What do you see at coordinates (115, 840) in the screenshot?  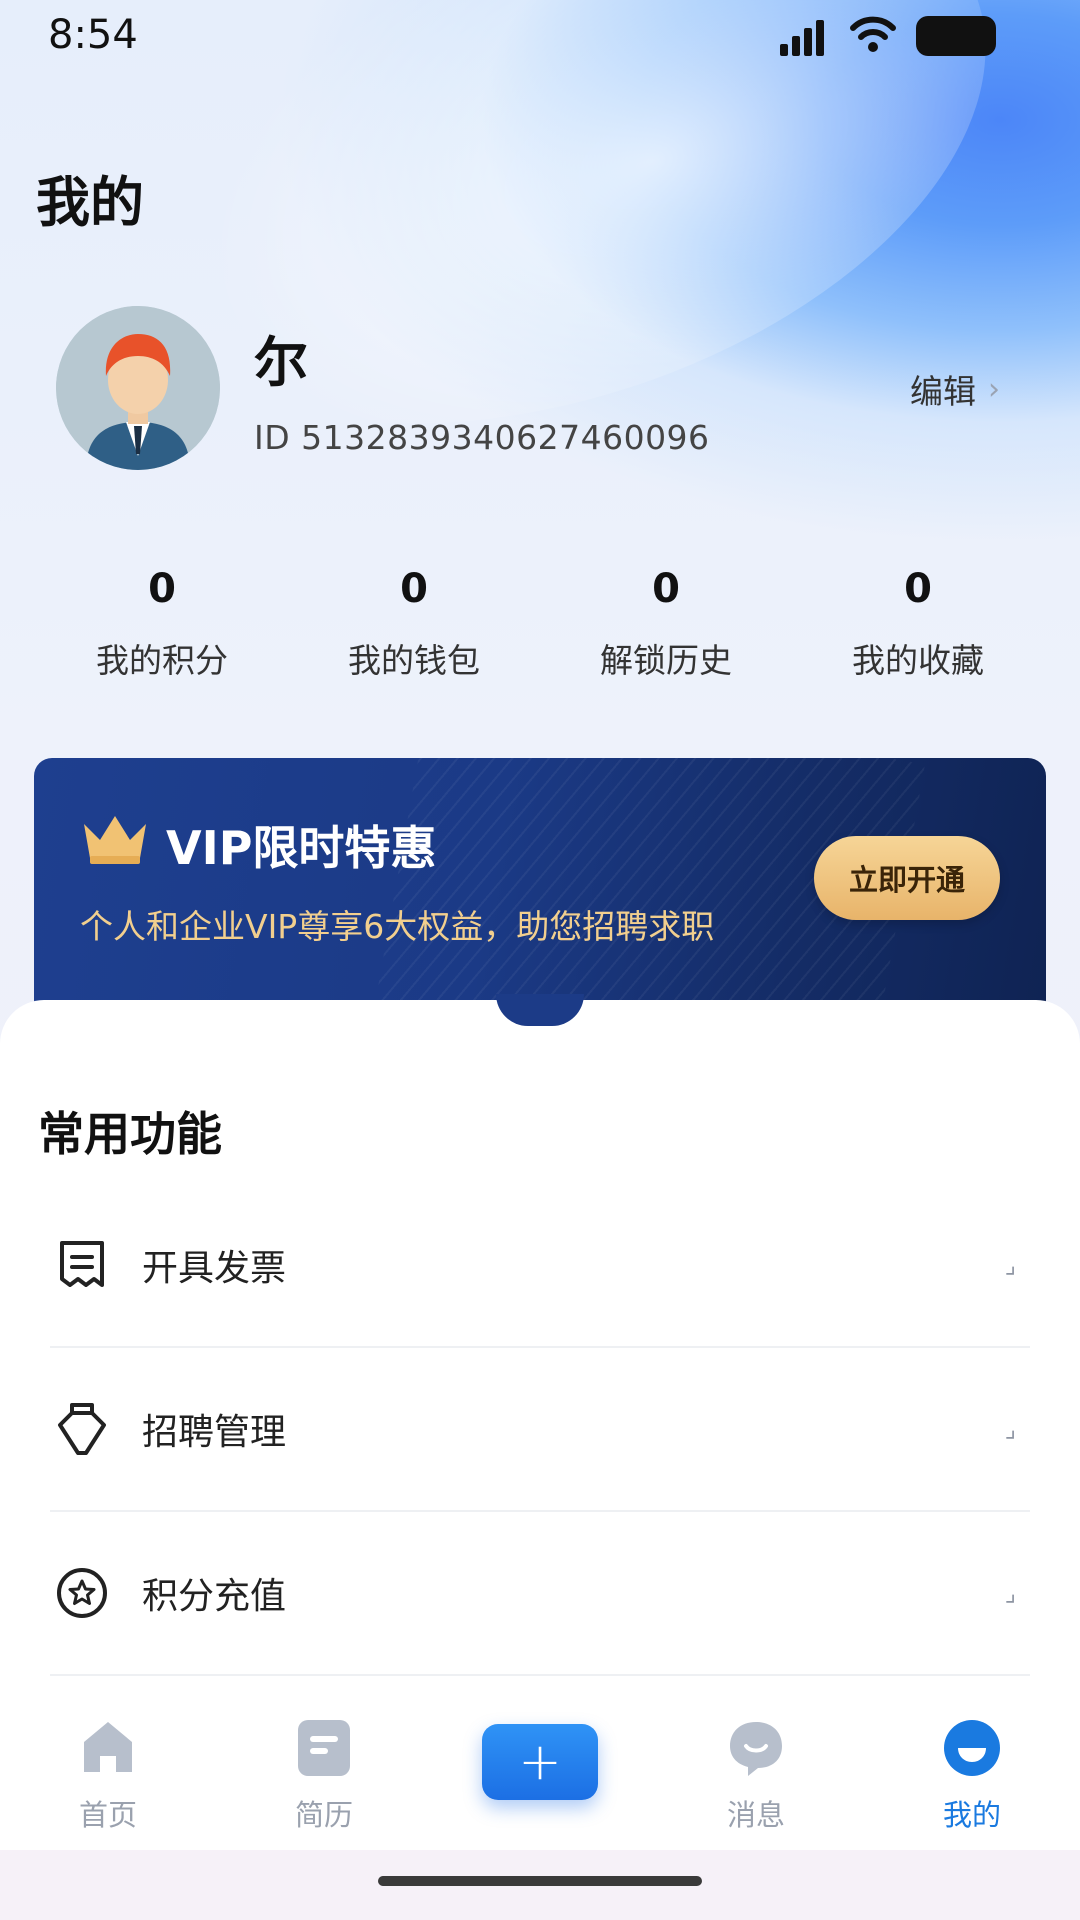 I see `crown-icon` at bounding box center [115, 840].